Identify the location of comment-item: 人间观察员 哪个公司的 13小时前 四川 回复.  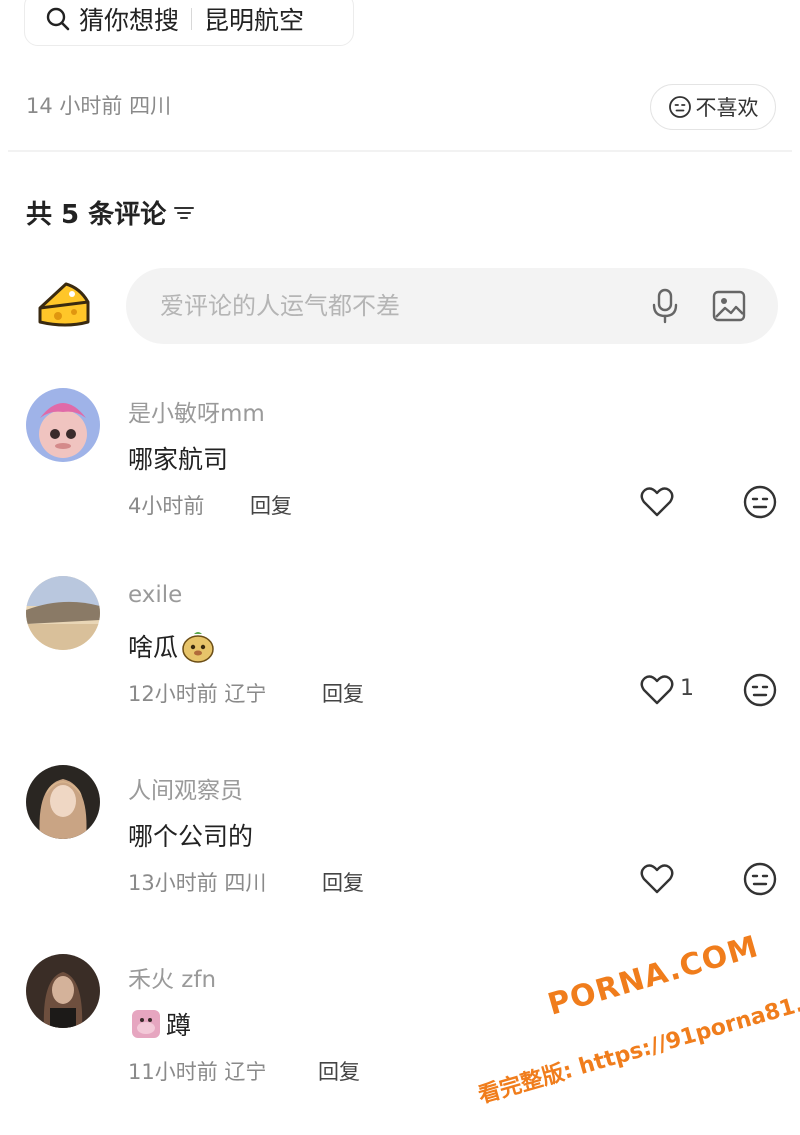
(400, 840).